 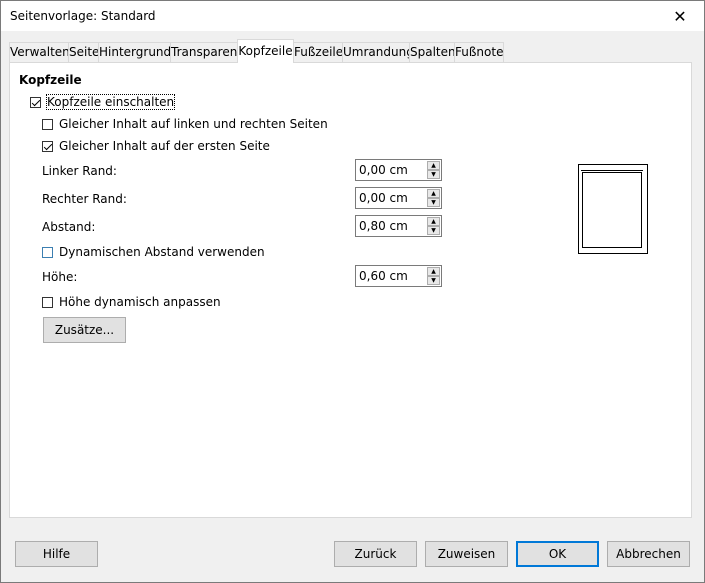 What do you see at coordinates (164, 146) in the screenshot?
I see `same-first-label: Gleicher Inhalt auf der ersten Seite` at bounding box center [164, 146].